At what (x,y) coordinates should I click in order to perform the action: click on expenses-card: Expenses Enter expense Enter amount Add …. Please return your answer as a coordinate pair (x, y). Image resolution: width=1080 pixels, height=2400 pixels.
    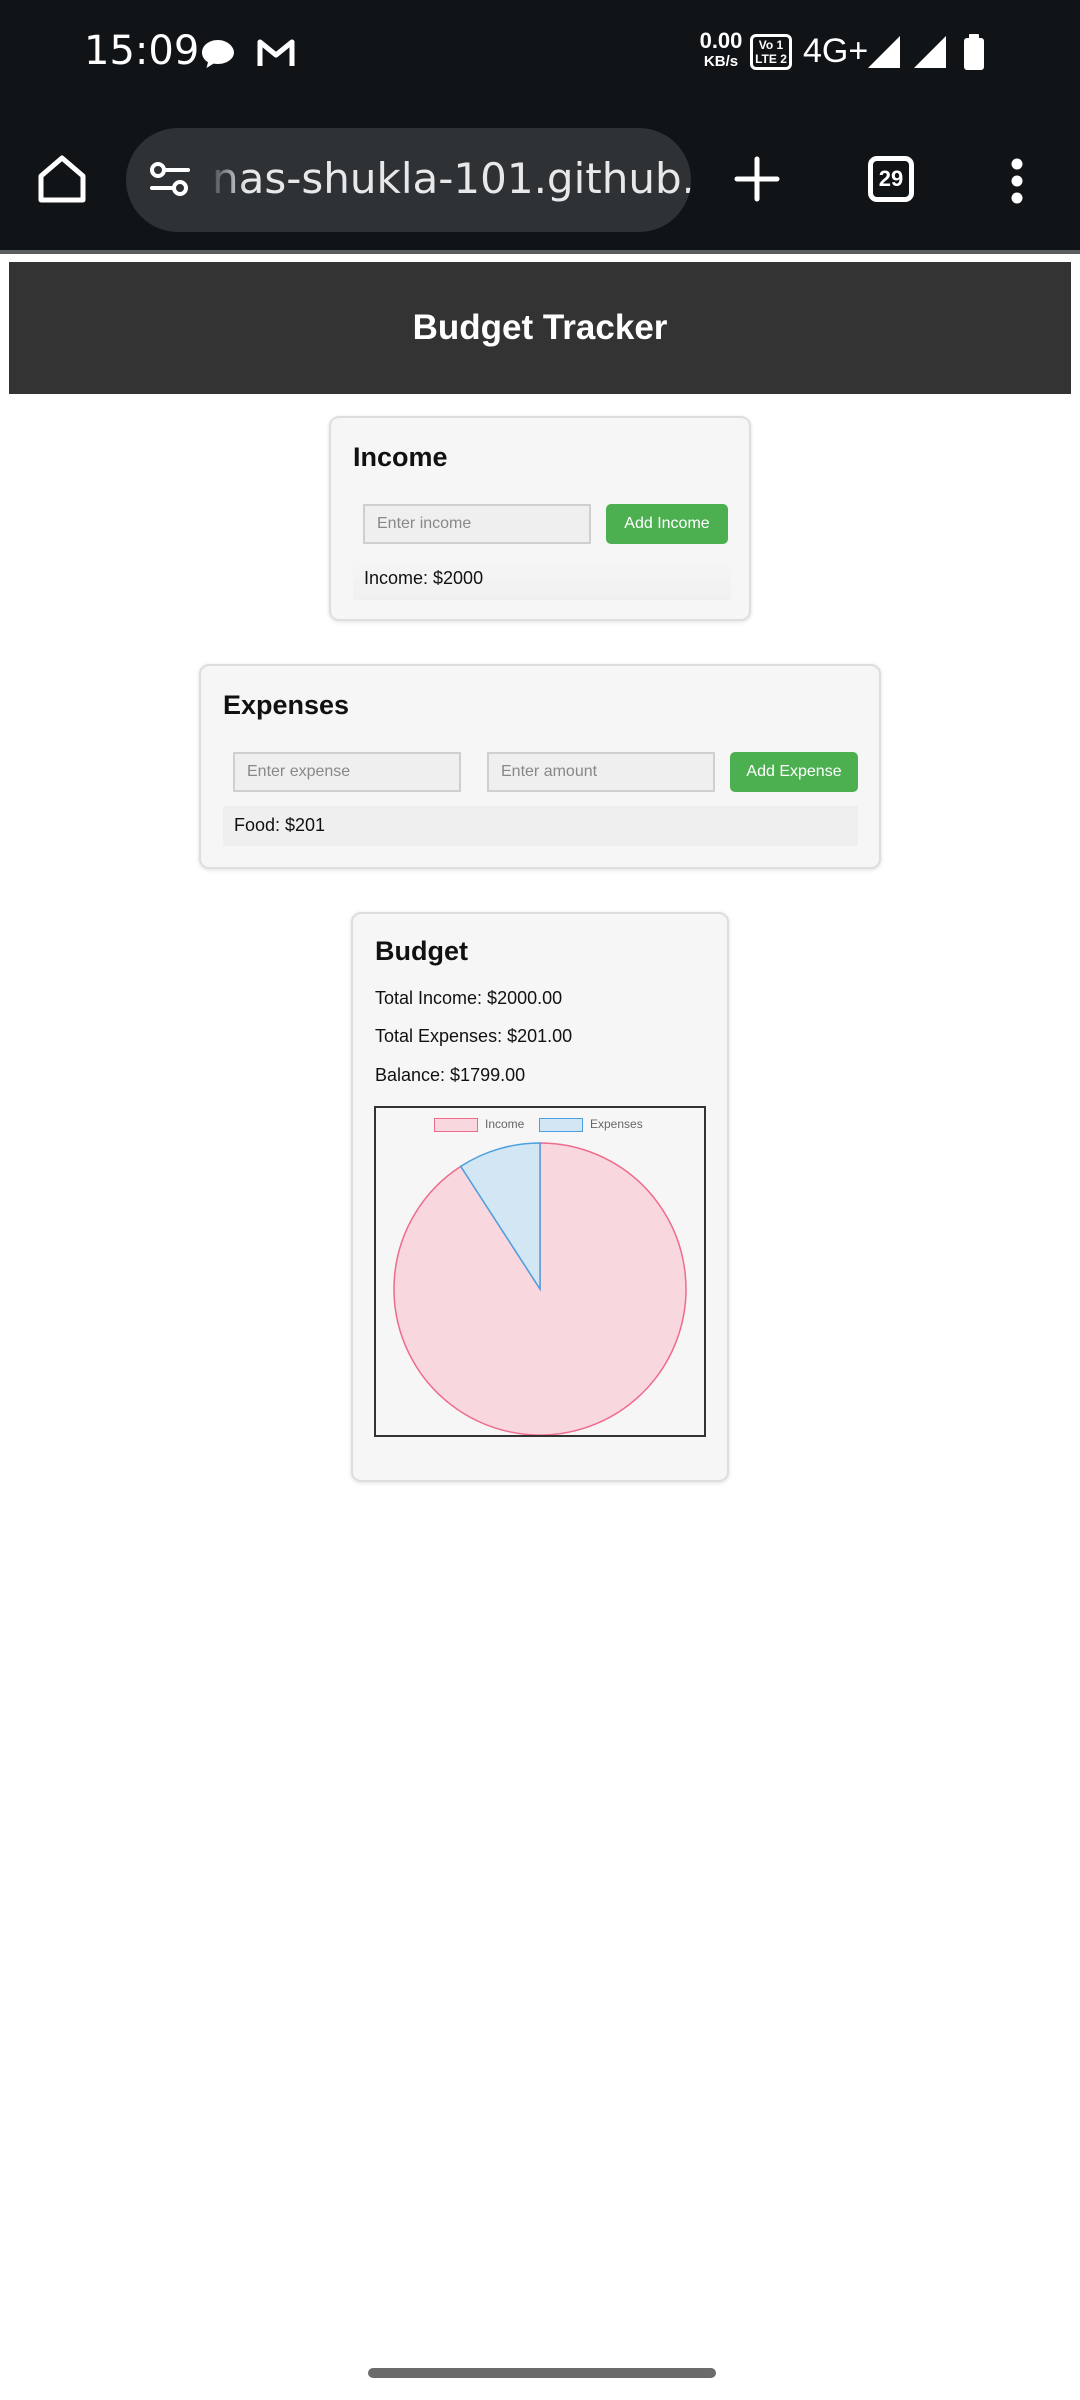
    Looking at the image, I should click on (540, 766).